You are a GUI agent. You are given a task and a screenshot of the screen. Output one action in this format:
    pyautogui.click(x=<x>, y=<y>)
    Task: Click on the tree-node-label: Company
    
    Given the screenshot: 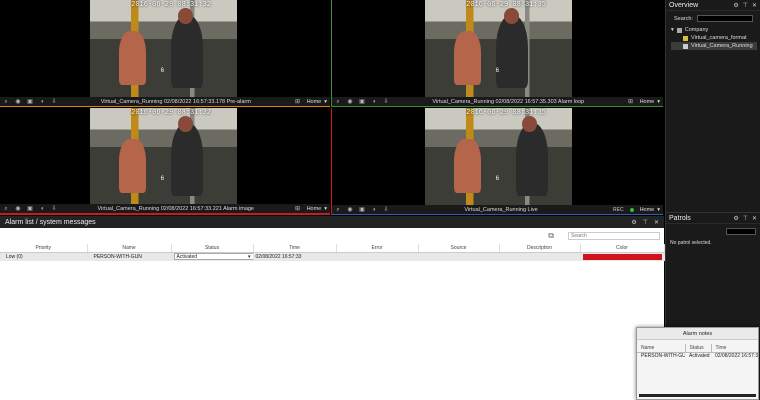 What is the action you would take?
    pyautogui.click(x=696, y=30)
    